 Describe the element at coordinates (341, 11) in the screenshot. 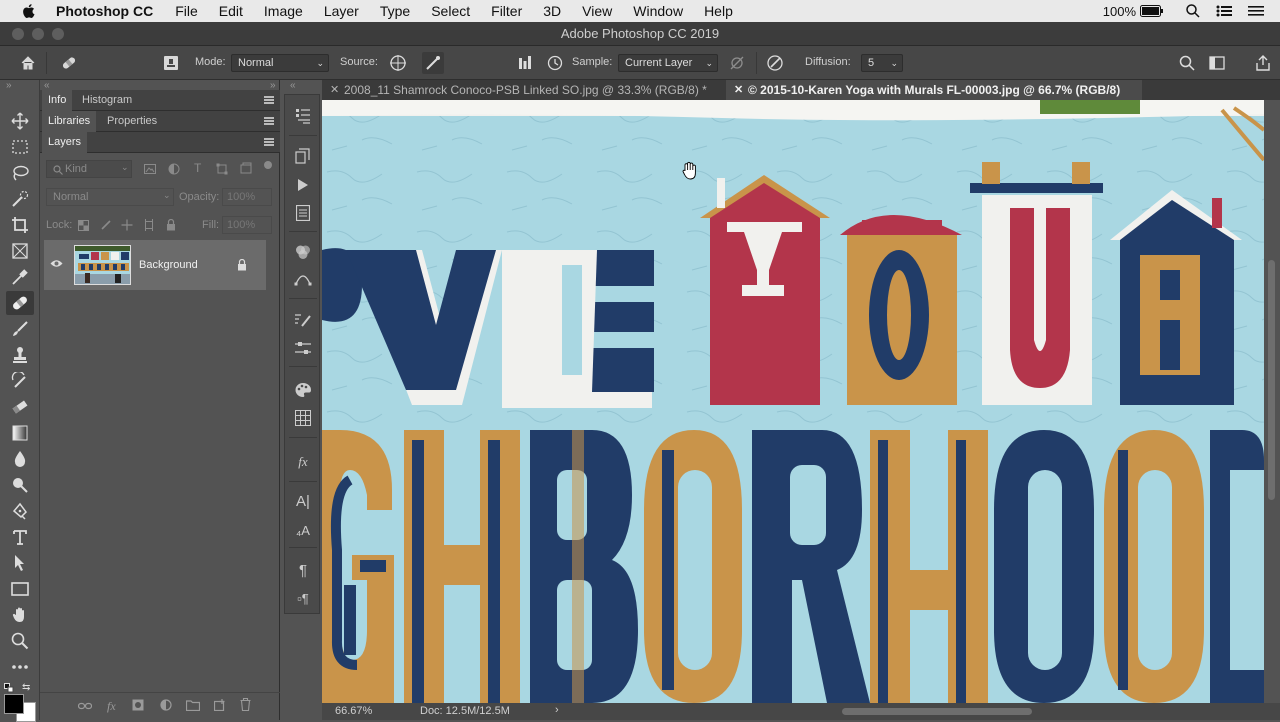

I see `menu-layer: Layer` at that location.